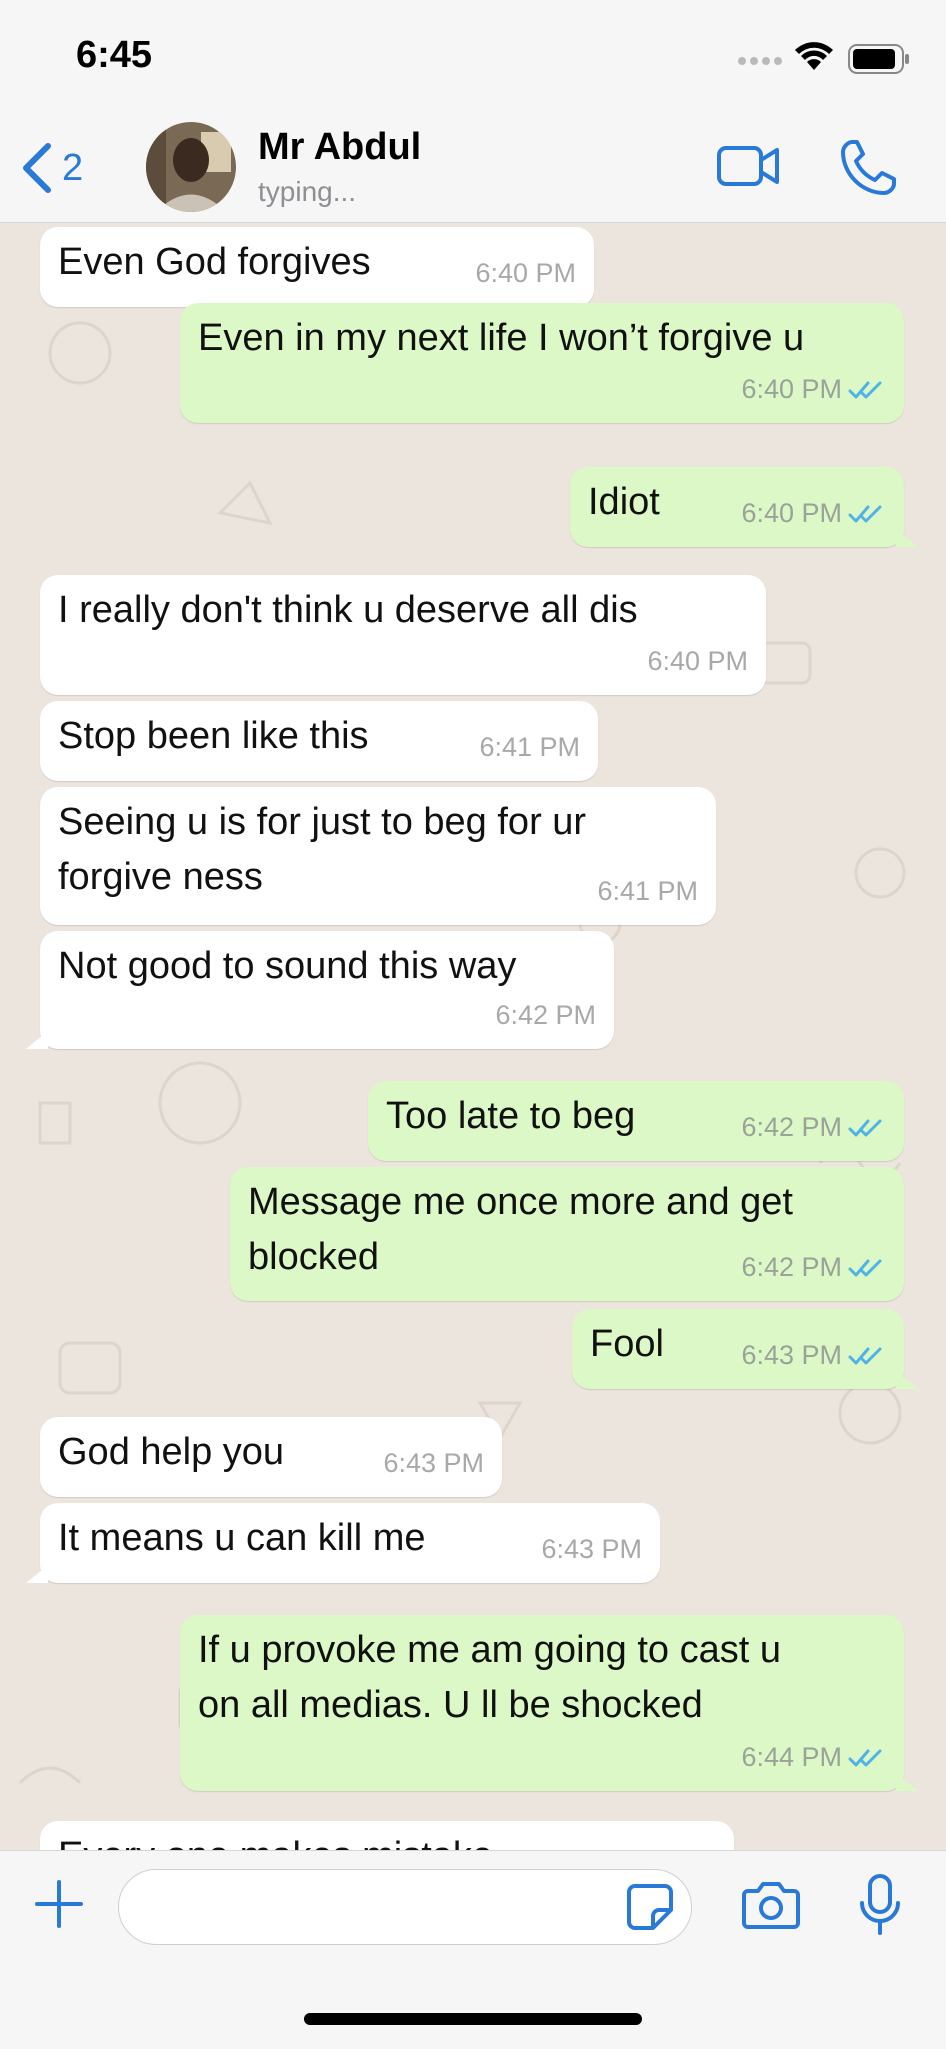  I want to click on contact-avatar, so click(191, 167).